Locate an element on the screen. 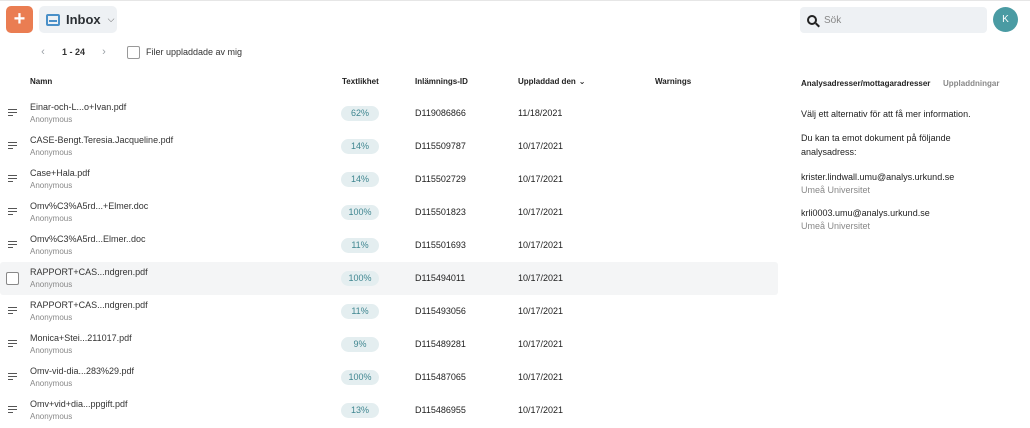  tab-uploads: Uppladdningar is located at coordinates (971, 83).